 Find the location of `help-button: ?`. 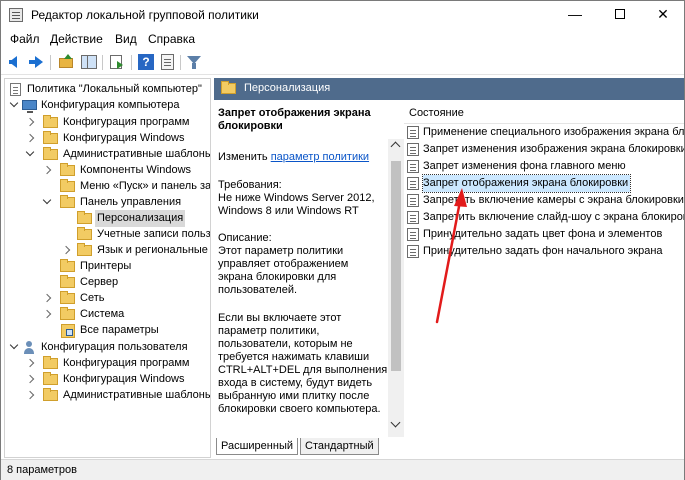

help-button: ? is located at coordinates (146, 62).